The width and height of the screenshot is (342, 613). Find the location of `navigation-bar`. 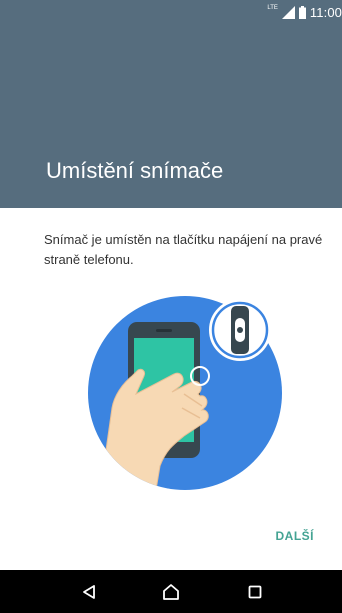

navigation-bar is located at coordinates (171, 591).